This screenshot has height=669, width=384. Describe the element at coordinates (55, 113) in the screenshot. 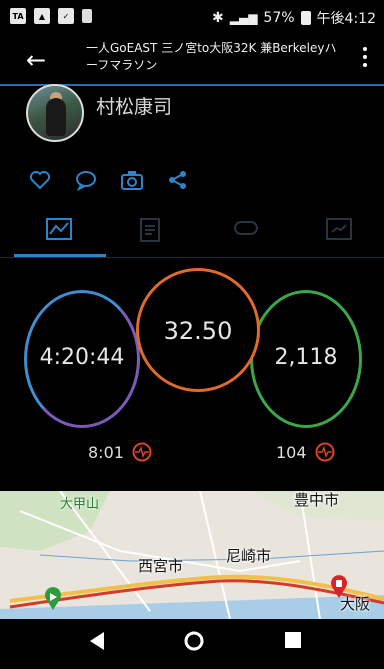

I see `avatar` at that location.